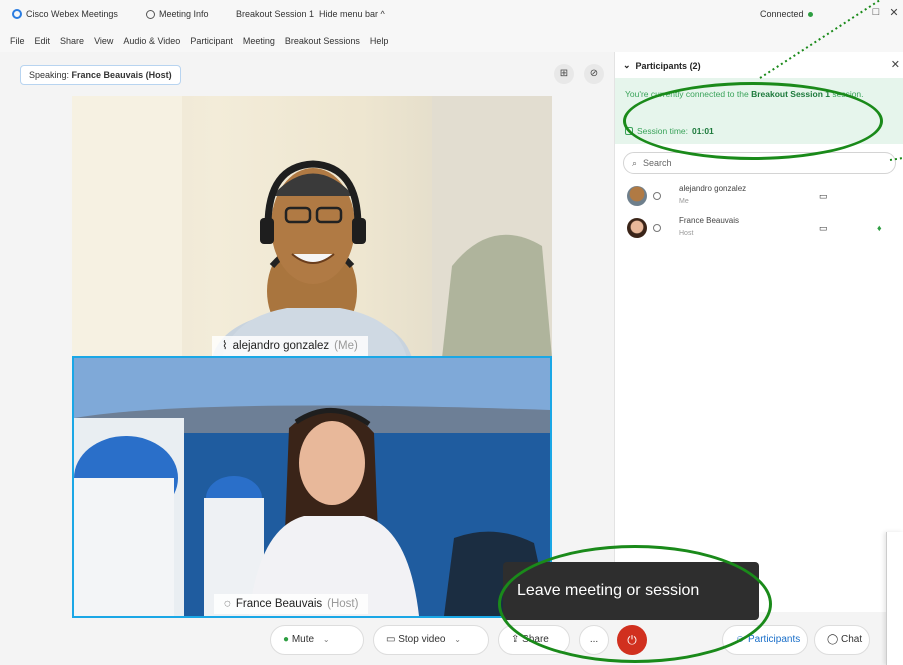 The width and height of the screenshot is (903, 665). I want to click on menu-audio-video: Audio & Video, so click(151, 41).